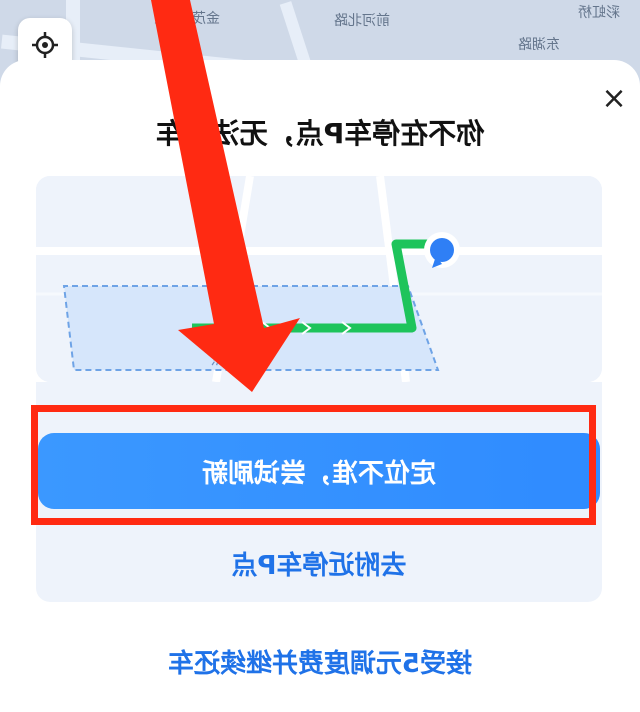 The image size is (640, 712). Describe the element at coordinates (45, 45) in the screenshot. I see `locate-icon` at that location.